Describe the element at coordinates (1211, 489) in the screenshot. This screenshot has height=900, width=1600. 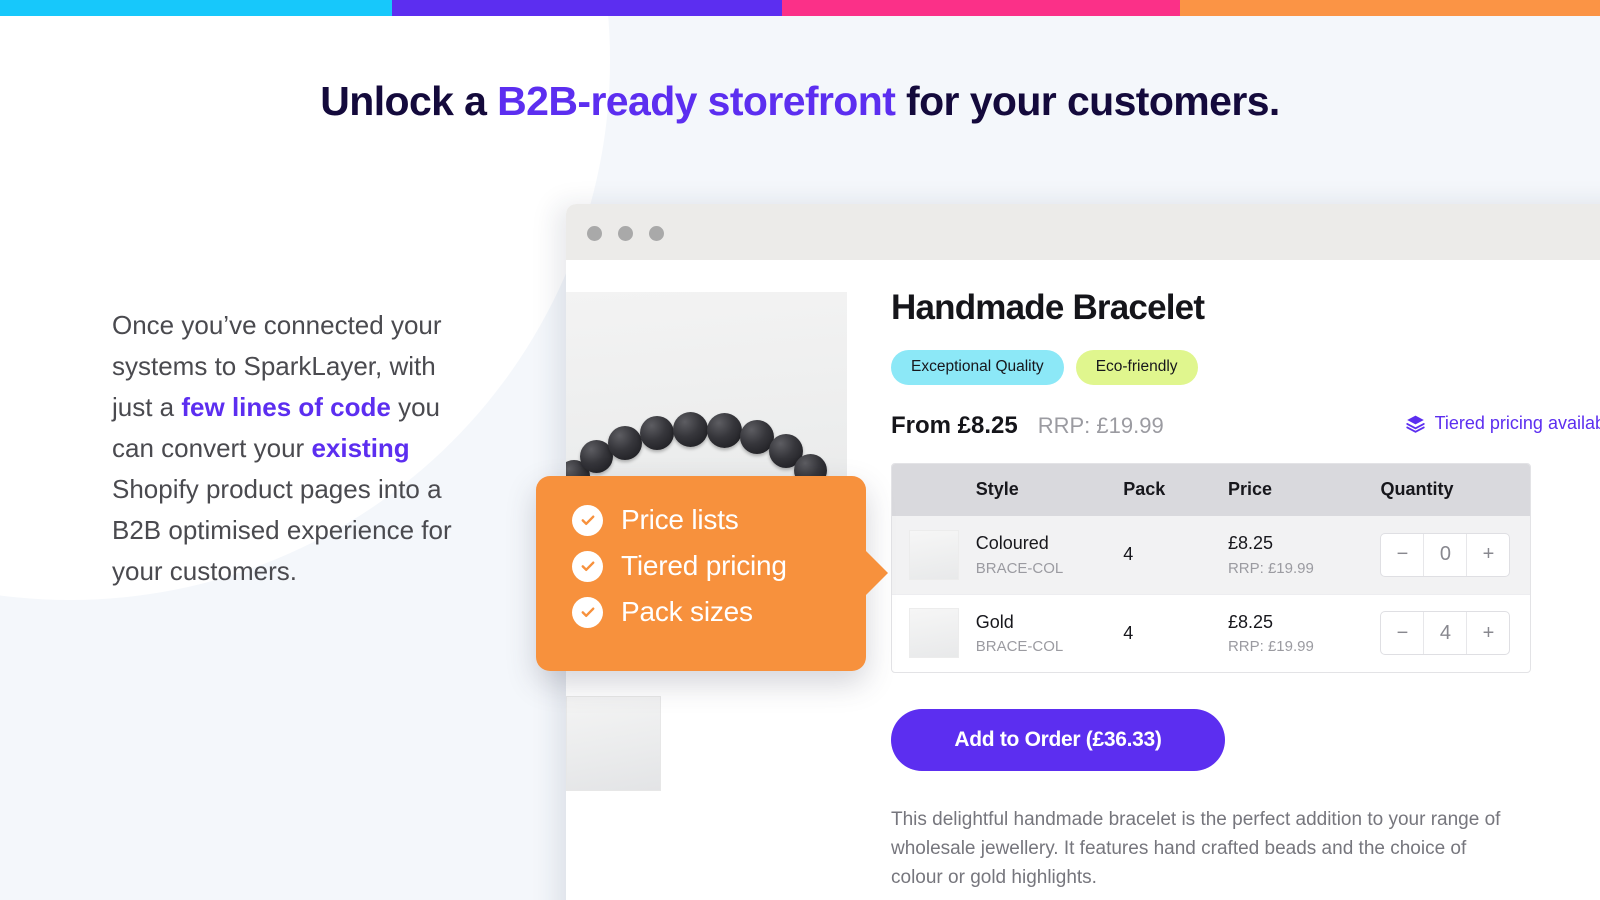
I see `table-header-row: Style Pack Price Quantity` at that location.